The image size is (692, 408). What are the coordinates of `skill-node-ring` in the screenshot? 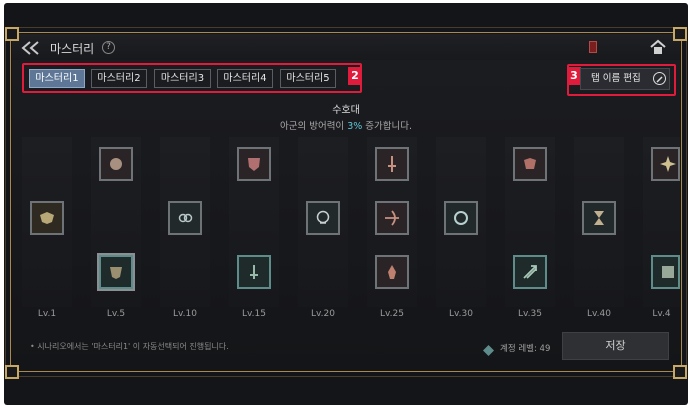 It's located at (461, 218).